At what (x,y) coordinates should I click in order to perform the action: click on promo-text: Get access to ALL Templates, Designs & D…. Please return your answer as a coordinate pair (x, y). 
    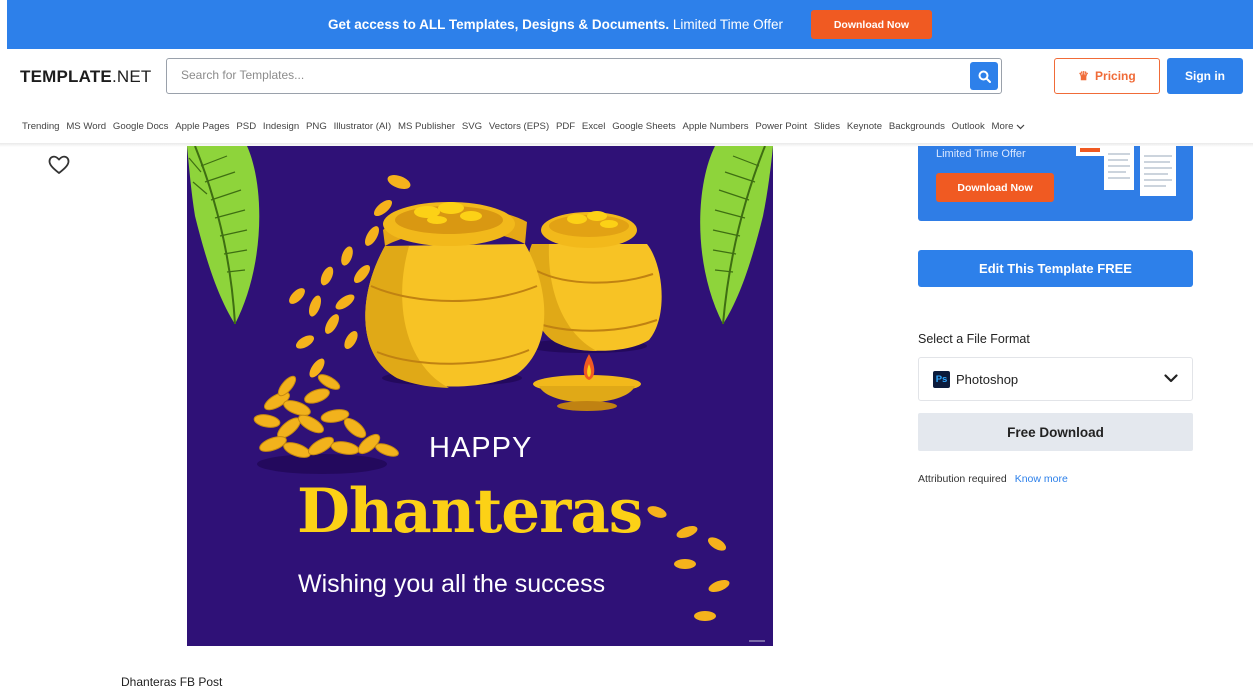
    Looking at the image, I should click on (555, 24).